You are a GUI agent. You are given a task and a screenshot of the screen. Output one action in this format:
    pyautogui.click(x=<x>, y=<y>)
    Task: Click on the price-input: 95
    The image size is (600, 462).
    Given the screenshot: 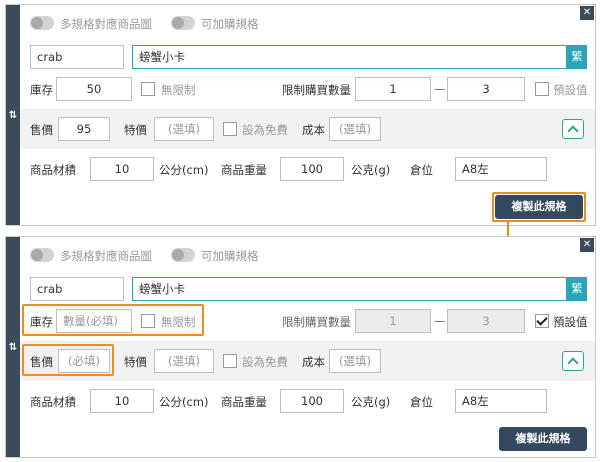 What is the action you would take?
    pyautogui.click(x=84, y=129)
    